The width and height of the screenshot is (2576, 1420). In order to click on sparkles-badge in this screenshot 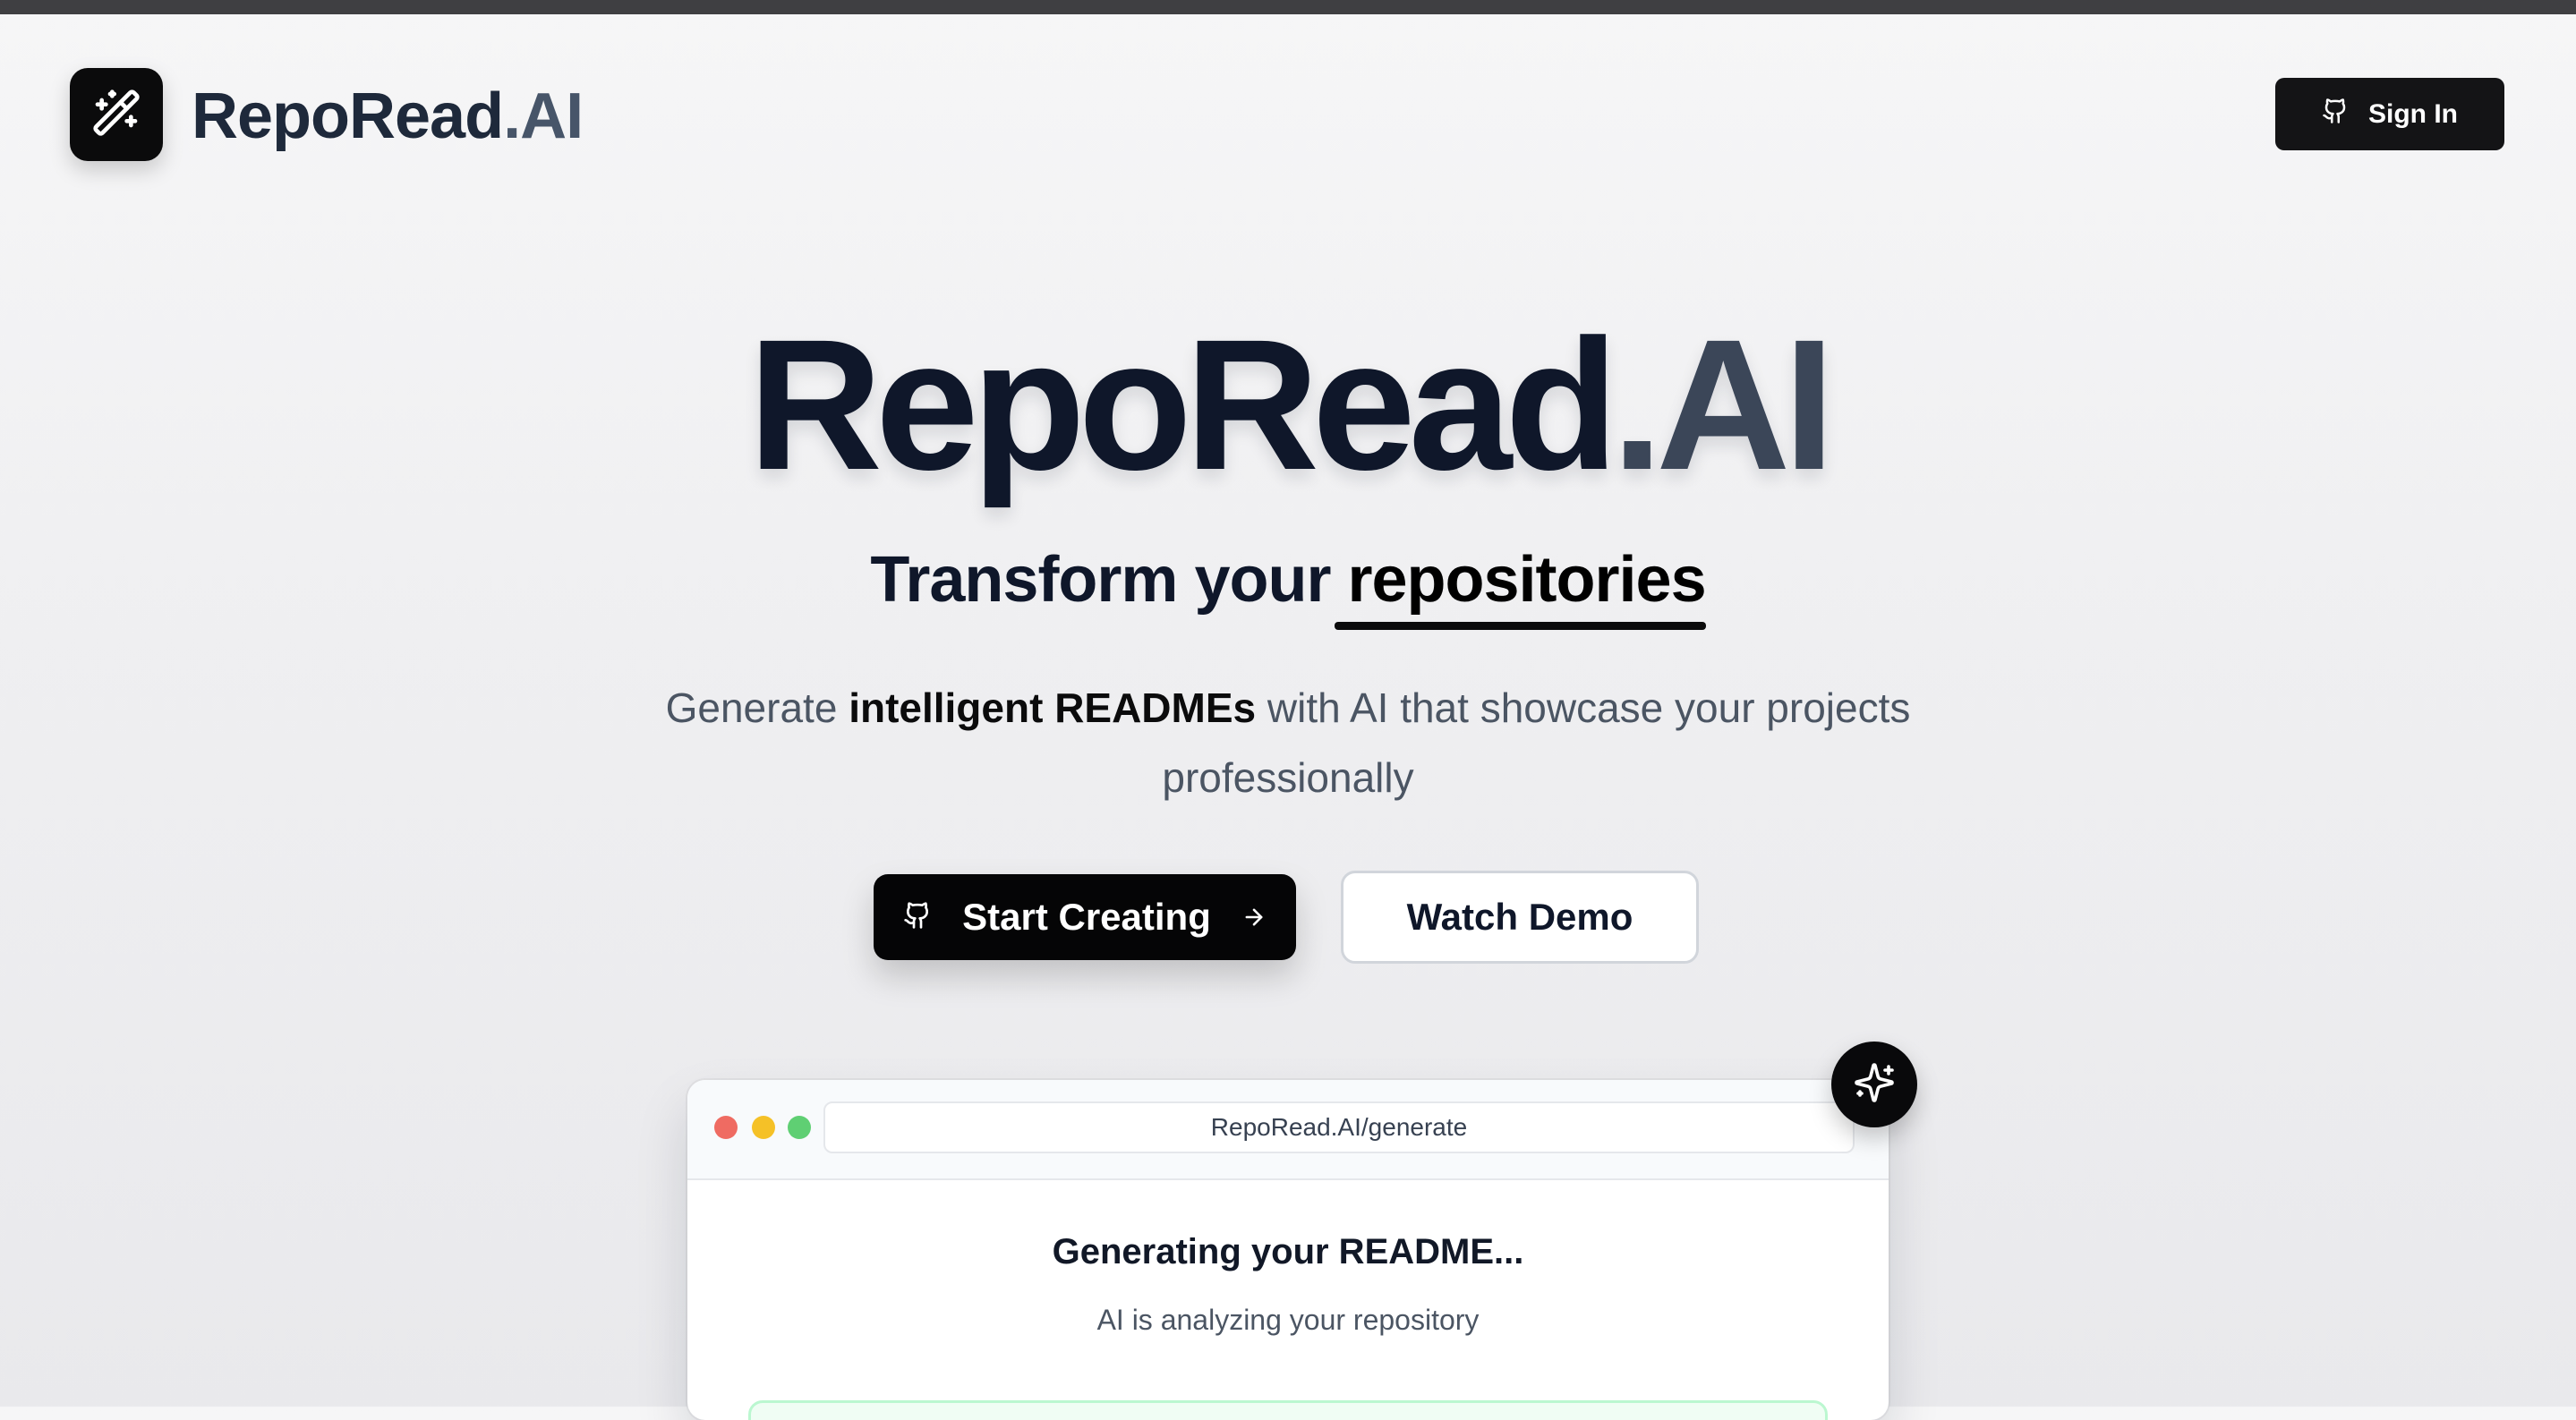, I will do `click(1874, 1084)`.